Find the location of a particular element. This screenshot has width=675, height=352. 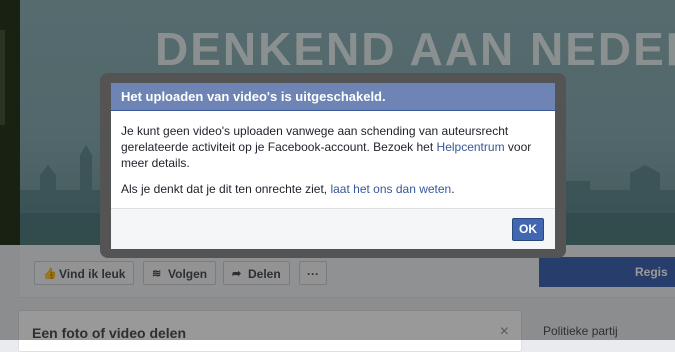

report-mistake-link: laat het ons dan weten is located at coordinates (390, 189).